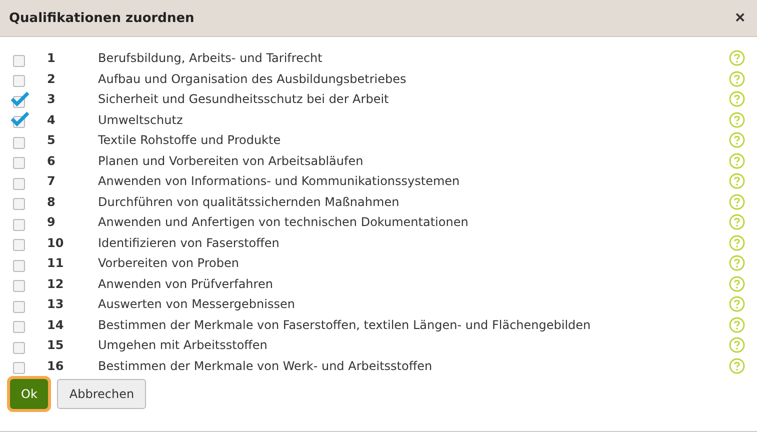  What do you see at coordinates (141, 119) in the screenshot?
I see `item-label: Umweltschutz` at bounding box center [141, 119].